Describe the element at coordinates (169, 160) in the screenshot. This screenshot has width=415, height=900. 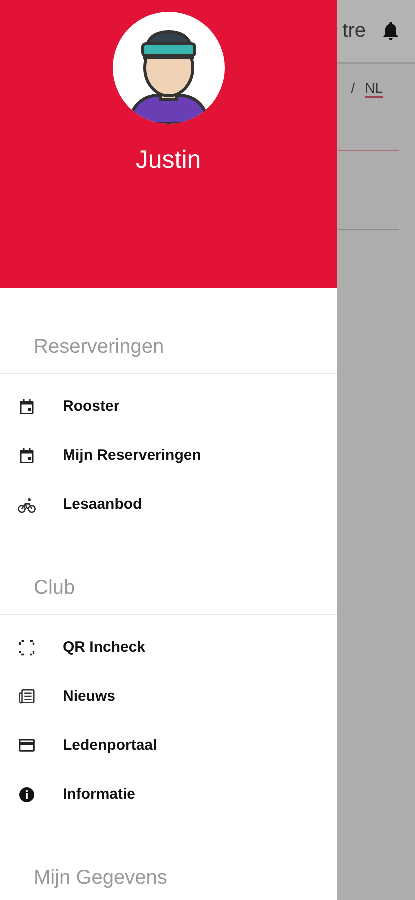
I see `user-name: Justin` at that location.